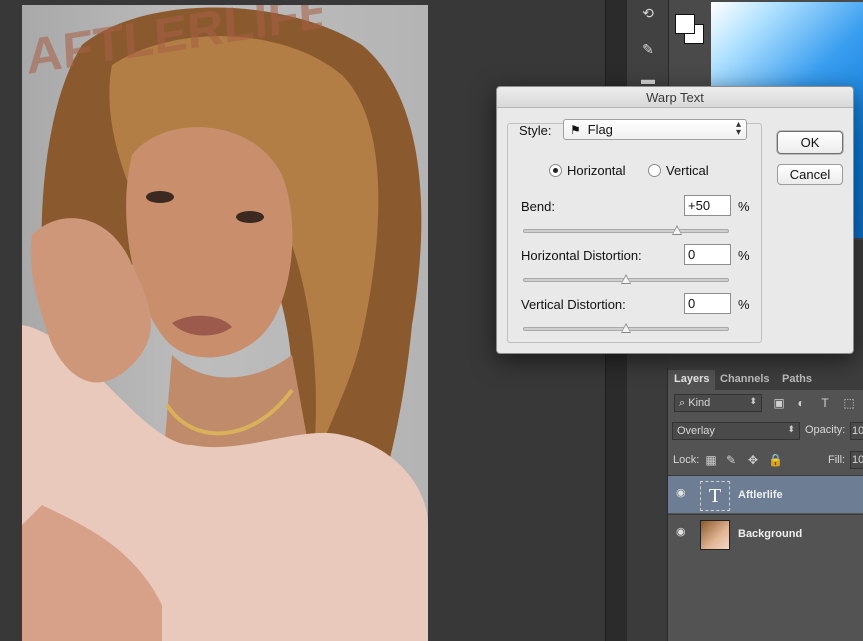  Describe the element at coordinates (715, 535) in the screenshot. I see `image-layer-thumbnail` at that location.